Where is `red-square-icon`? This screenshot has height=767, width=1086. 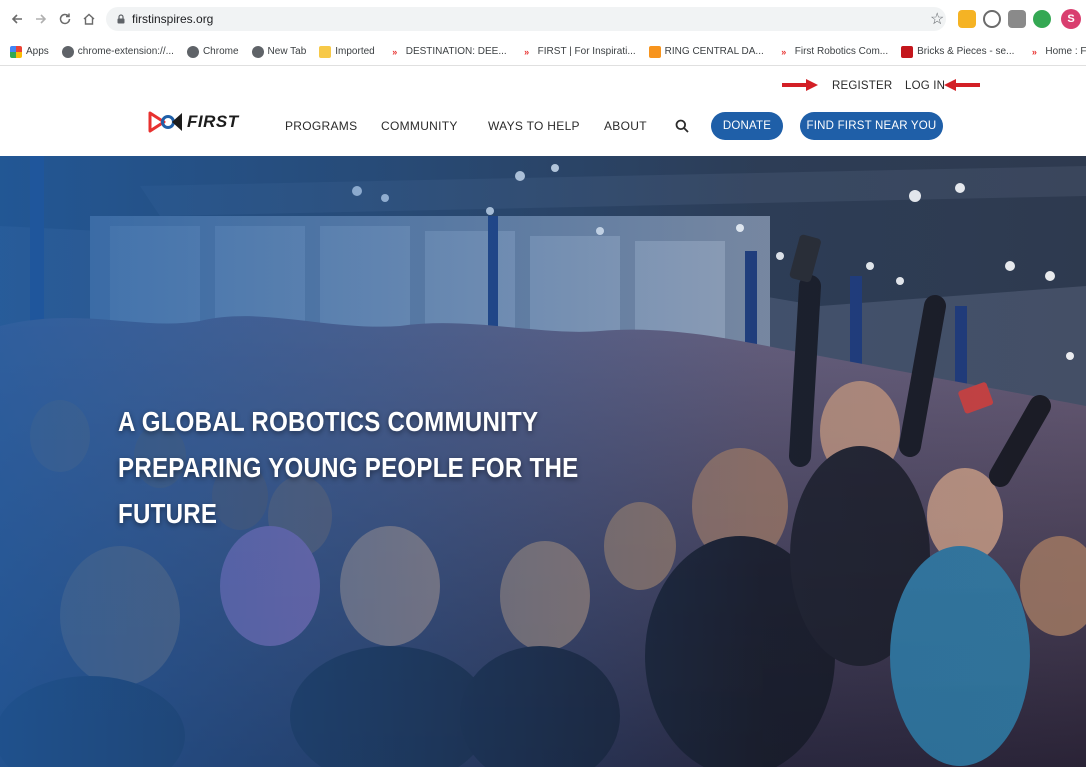
red-square-icon is located at coordinates (907, 51).